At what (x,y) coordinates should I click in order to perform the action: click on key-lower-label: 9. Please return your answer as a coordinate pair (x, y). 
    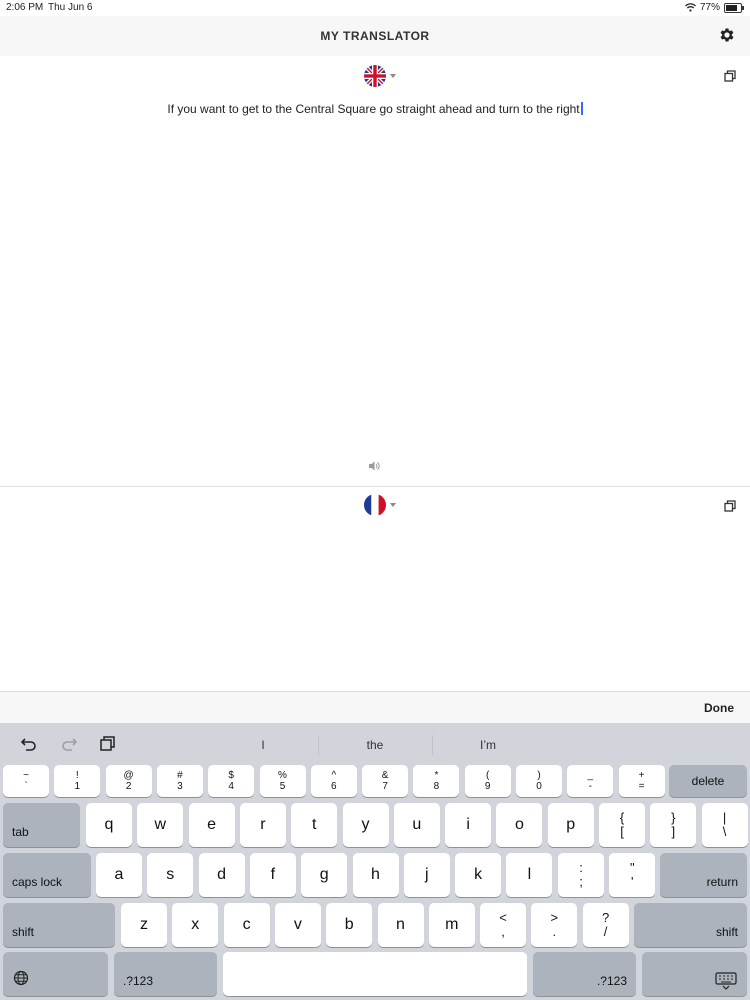
    Looking at the image, I should click on (487, 786).